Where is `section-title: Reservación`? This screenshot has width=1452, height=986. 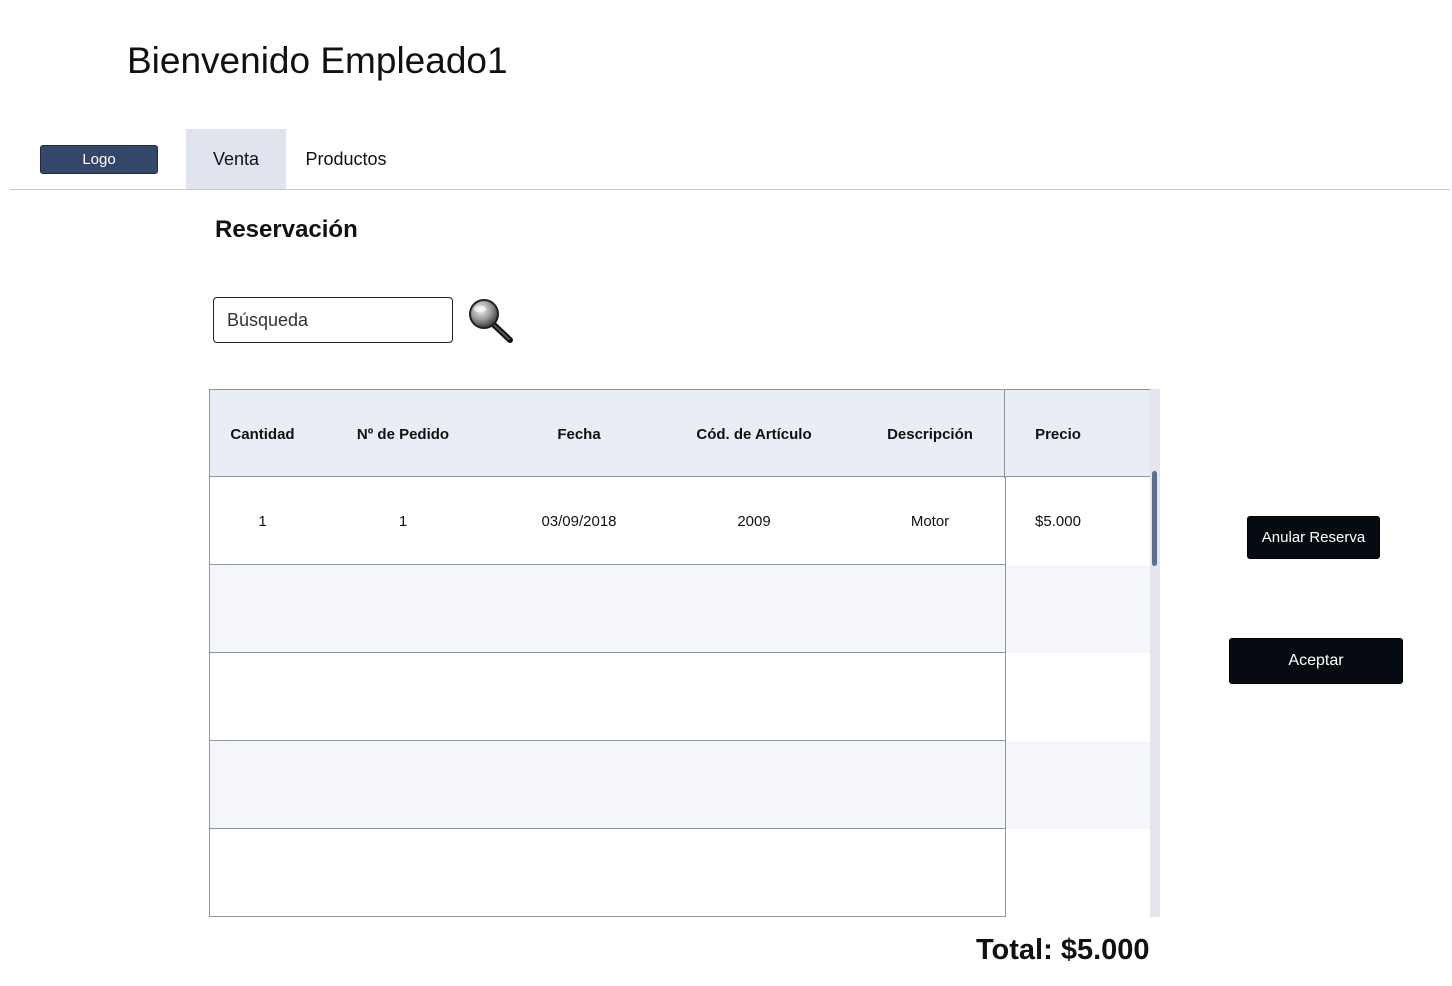 section-title: Reservación is located at coordinates (286, 229).